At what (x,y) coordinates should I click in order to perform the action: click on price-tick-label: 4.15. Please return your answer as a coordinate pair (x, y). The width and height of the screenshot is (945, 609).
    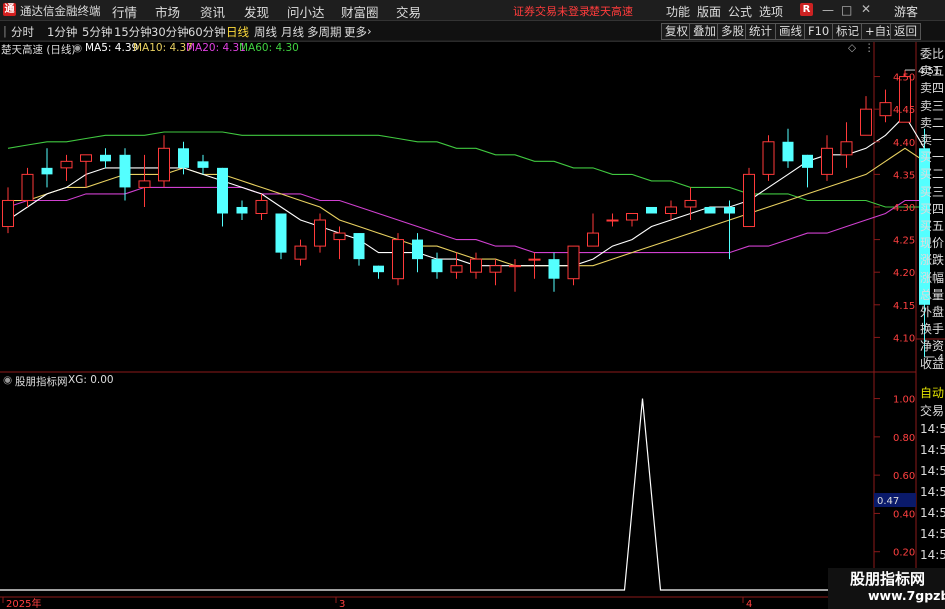
    Looking at the image, I should click on (904, 306).